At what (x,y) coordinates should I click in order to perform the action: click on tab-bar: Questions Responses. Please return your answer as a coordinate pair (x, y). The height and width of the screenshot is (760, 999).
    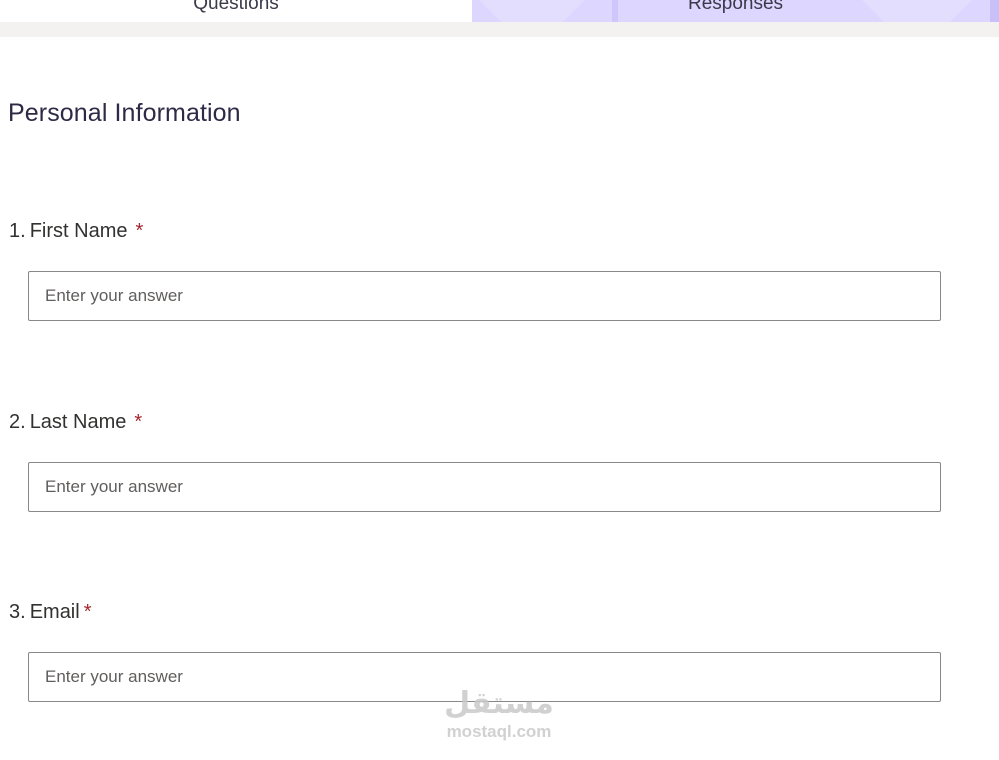
    Looking at the image, I should click on (499, 11).